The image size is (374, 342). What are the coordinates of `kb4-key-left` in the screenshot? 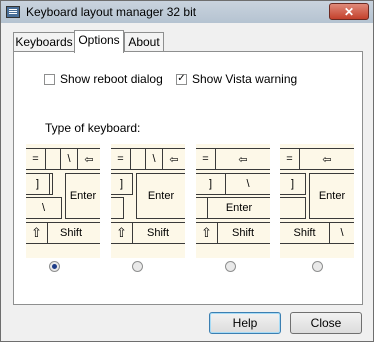 It's located at (293, 208).